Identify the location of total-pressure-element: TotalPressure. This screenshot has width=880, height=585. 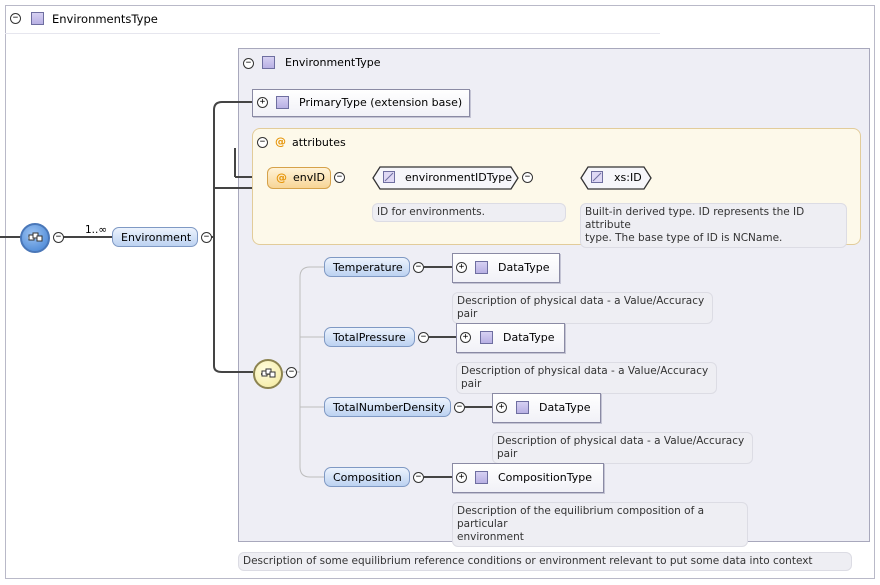
(369, 337).